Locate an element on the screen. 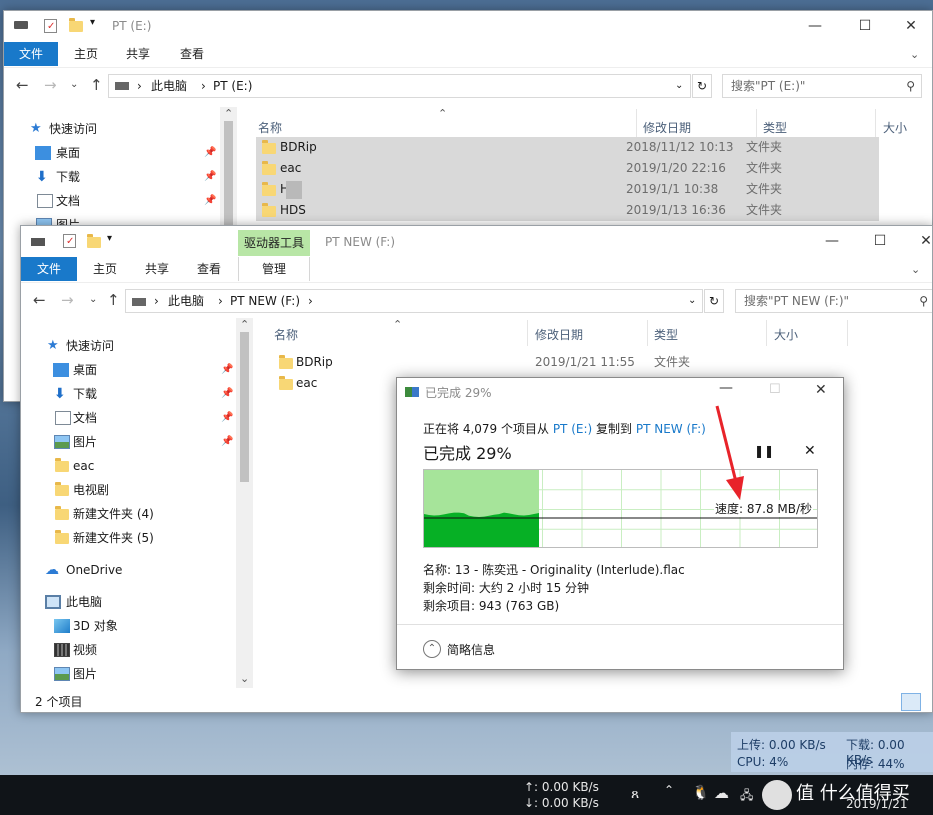 This screenshot has width=933, height=815. nav-videos: 视频 is located at coordinates (128, 650).